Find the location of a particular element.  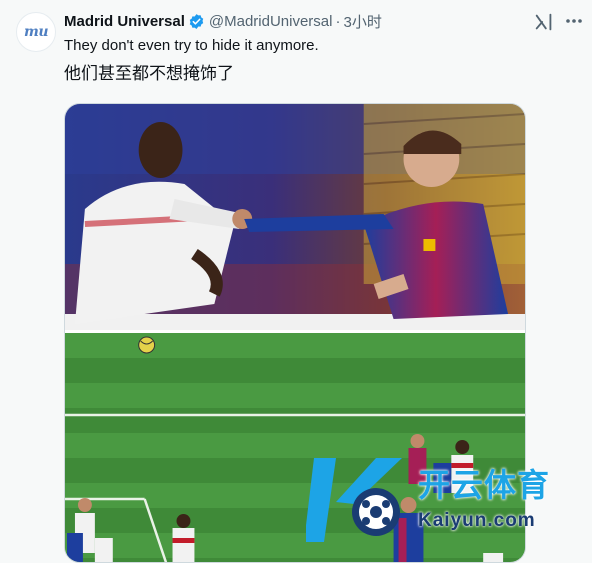

display-name: Madrid Universal is located at coordinates (124, 21).